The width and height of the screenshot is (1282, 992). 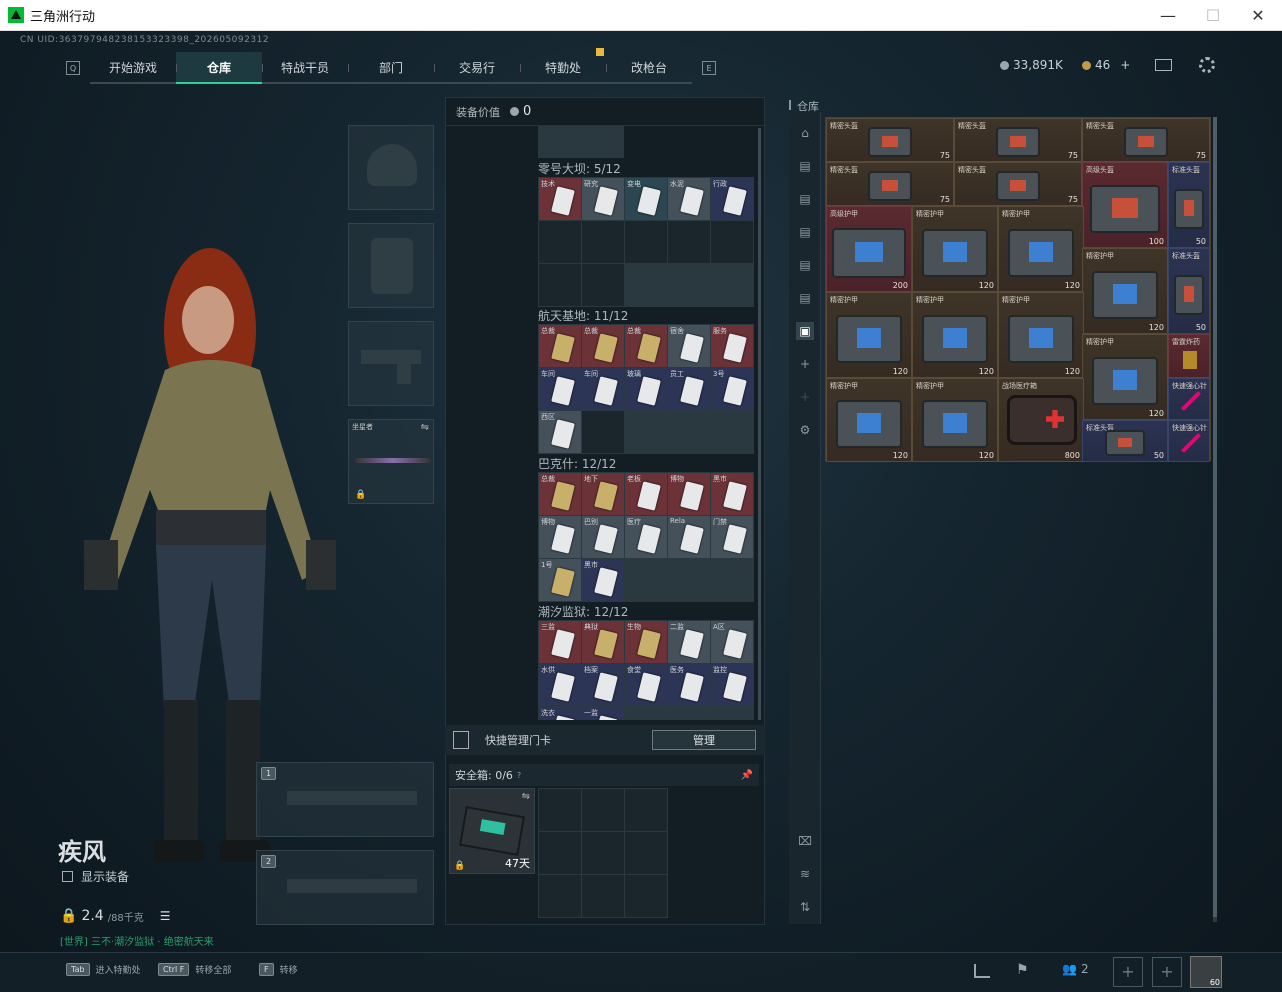 I want to click on keycard: 博物, so click(x=689, y=494).